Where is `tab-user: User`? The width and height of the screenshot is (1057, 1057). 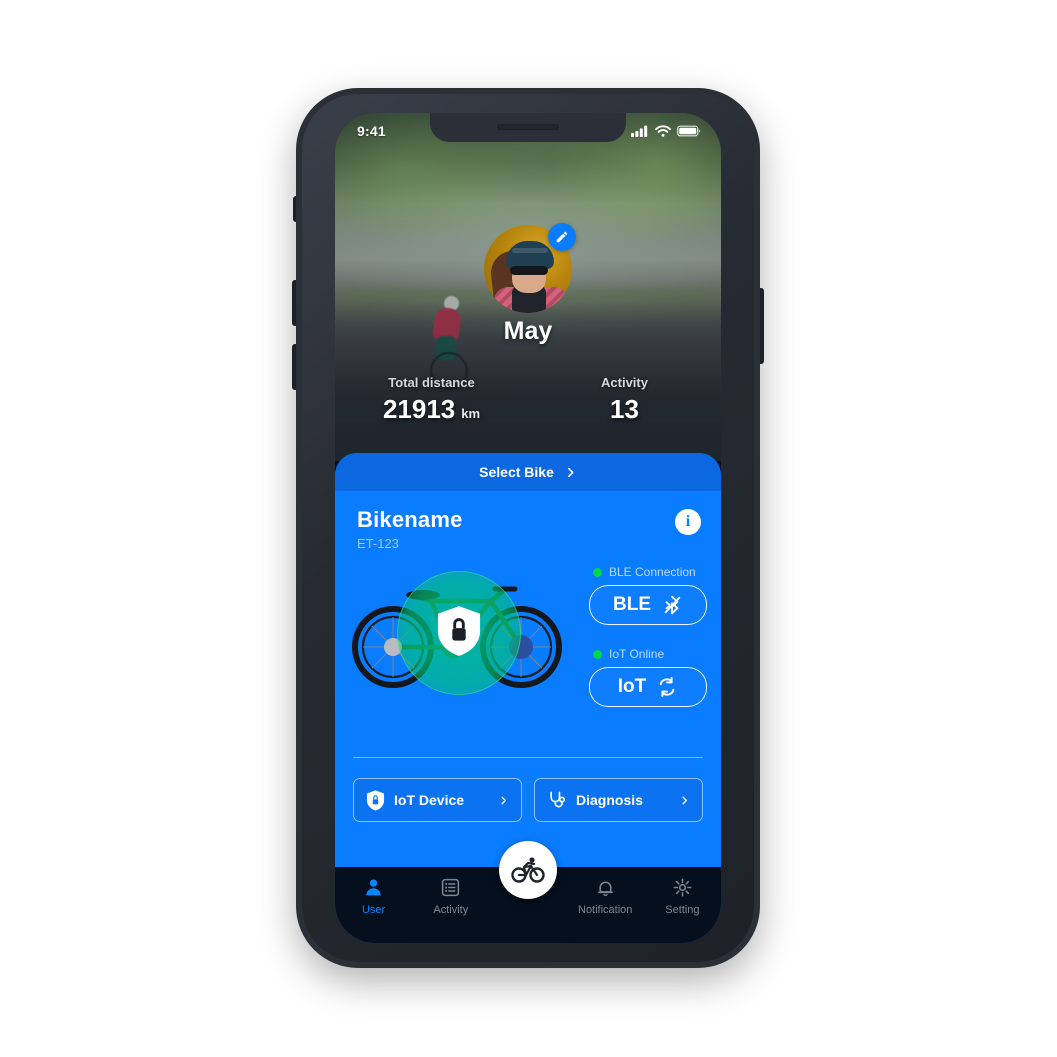 tab-user: User is located at coordinates (373, 896).